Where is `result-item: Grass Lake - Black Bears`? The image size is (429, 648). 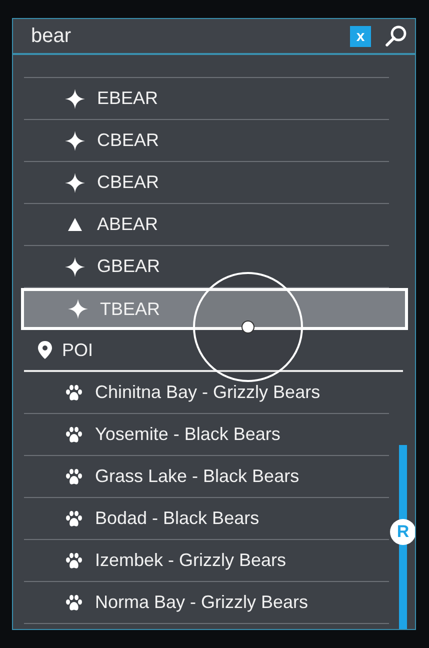
result-item: Grass Lake - Black Bears is located at coordinates (206, 477).